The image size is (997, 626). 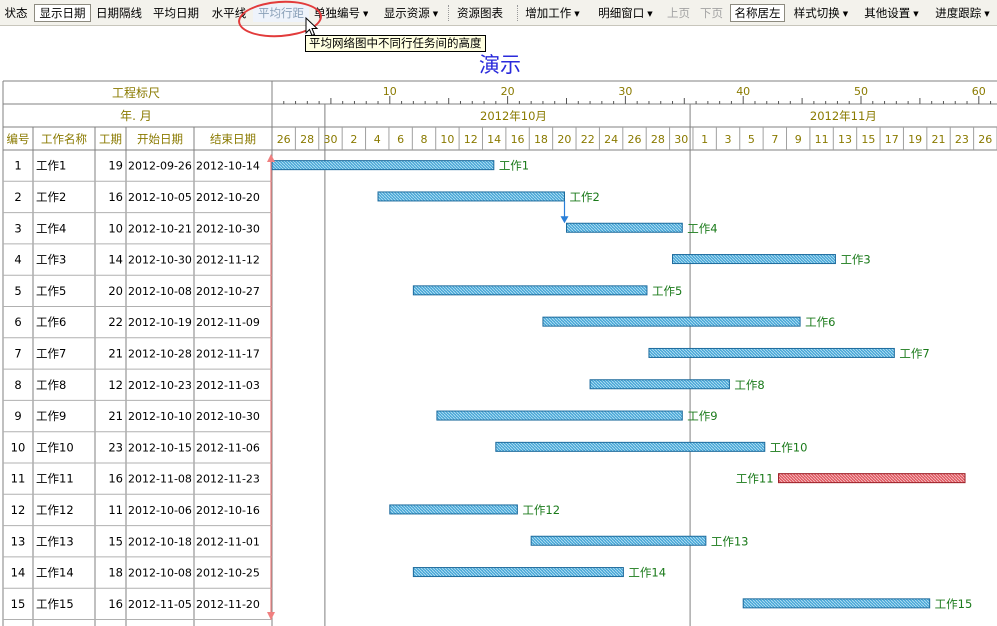 What do you see at coordinates (228, 510) in the screenshot?
I see `task-end-date: 2012-10-16` at bounding box center [228, 510].